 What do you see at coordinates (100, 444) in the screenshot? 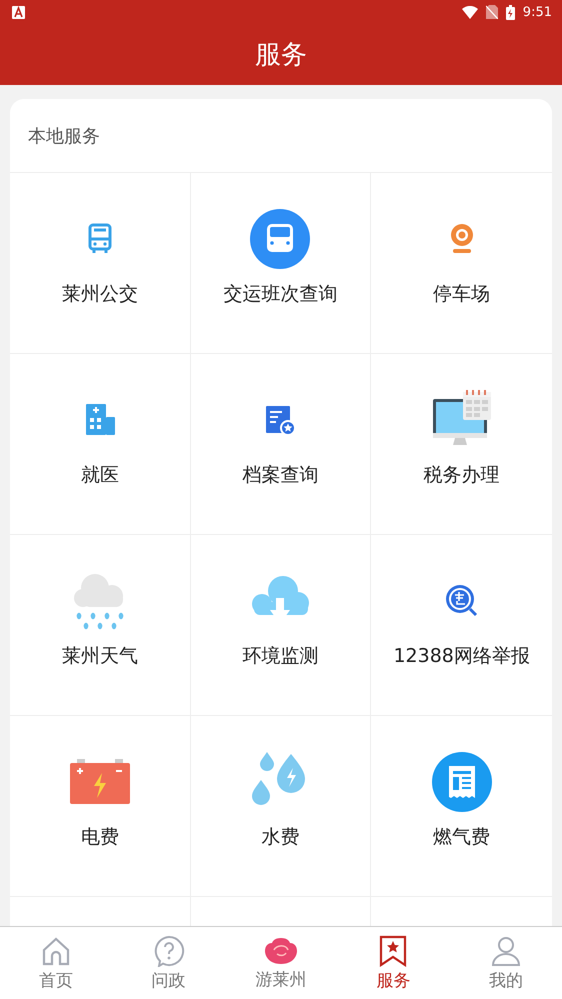
I see `service-item: 就医` at bounding box center [100, 444].